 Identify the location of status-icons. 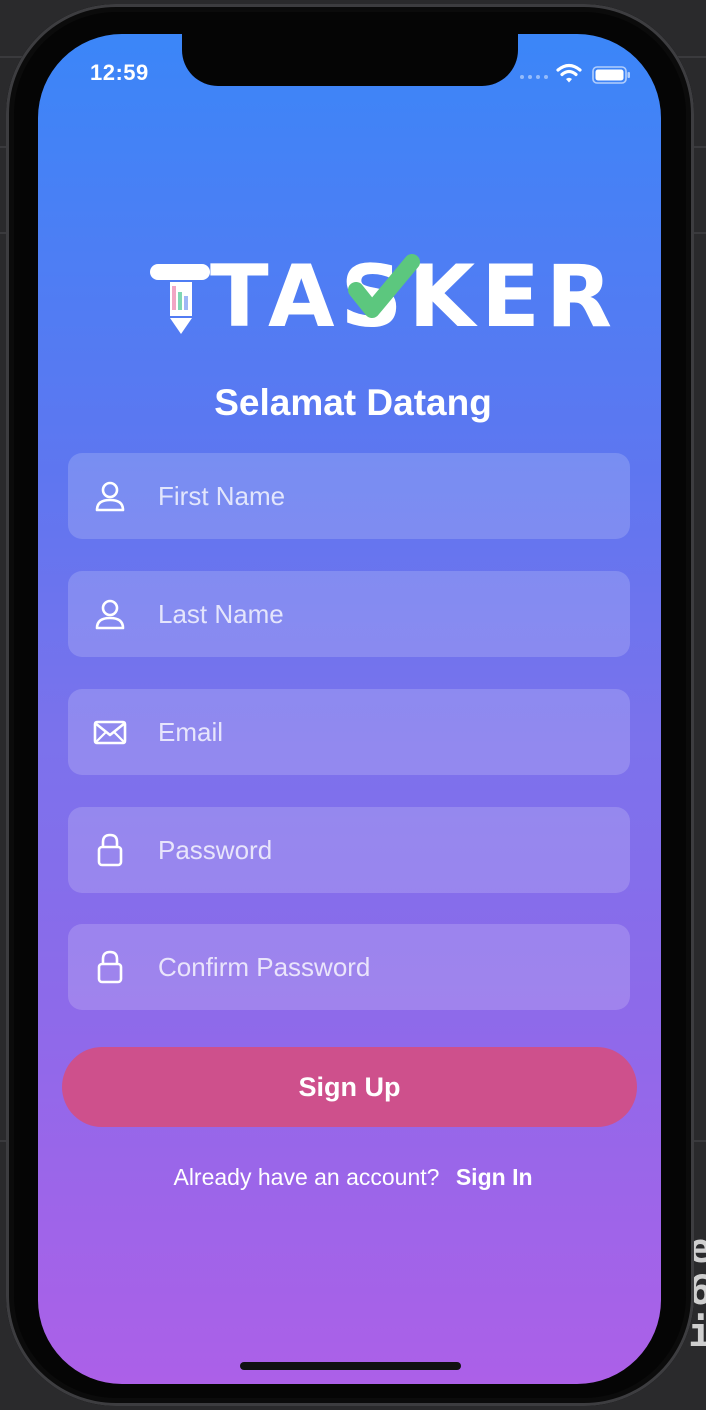
(576, 75).